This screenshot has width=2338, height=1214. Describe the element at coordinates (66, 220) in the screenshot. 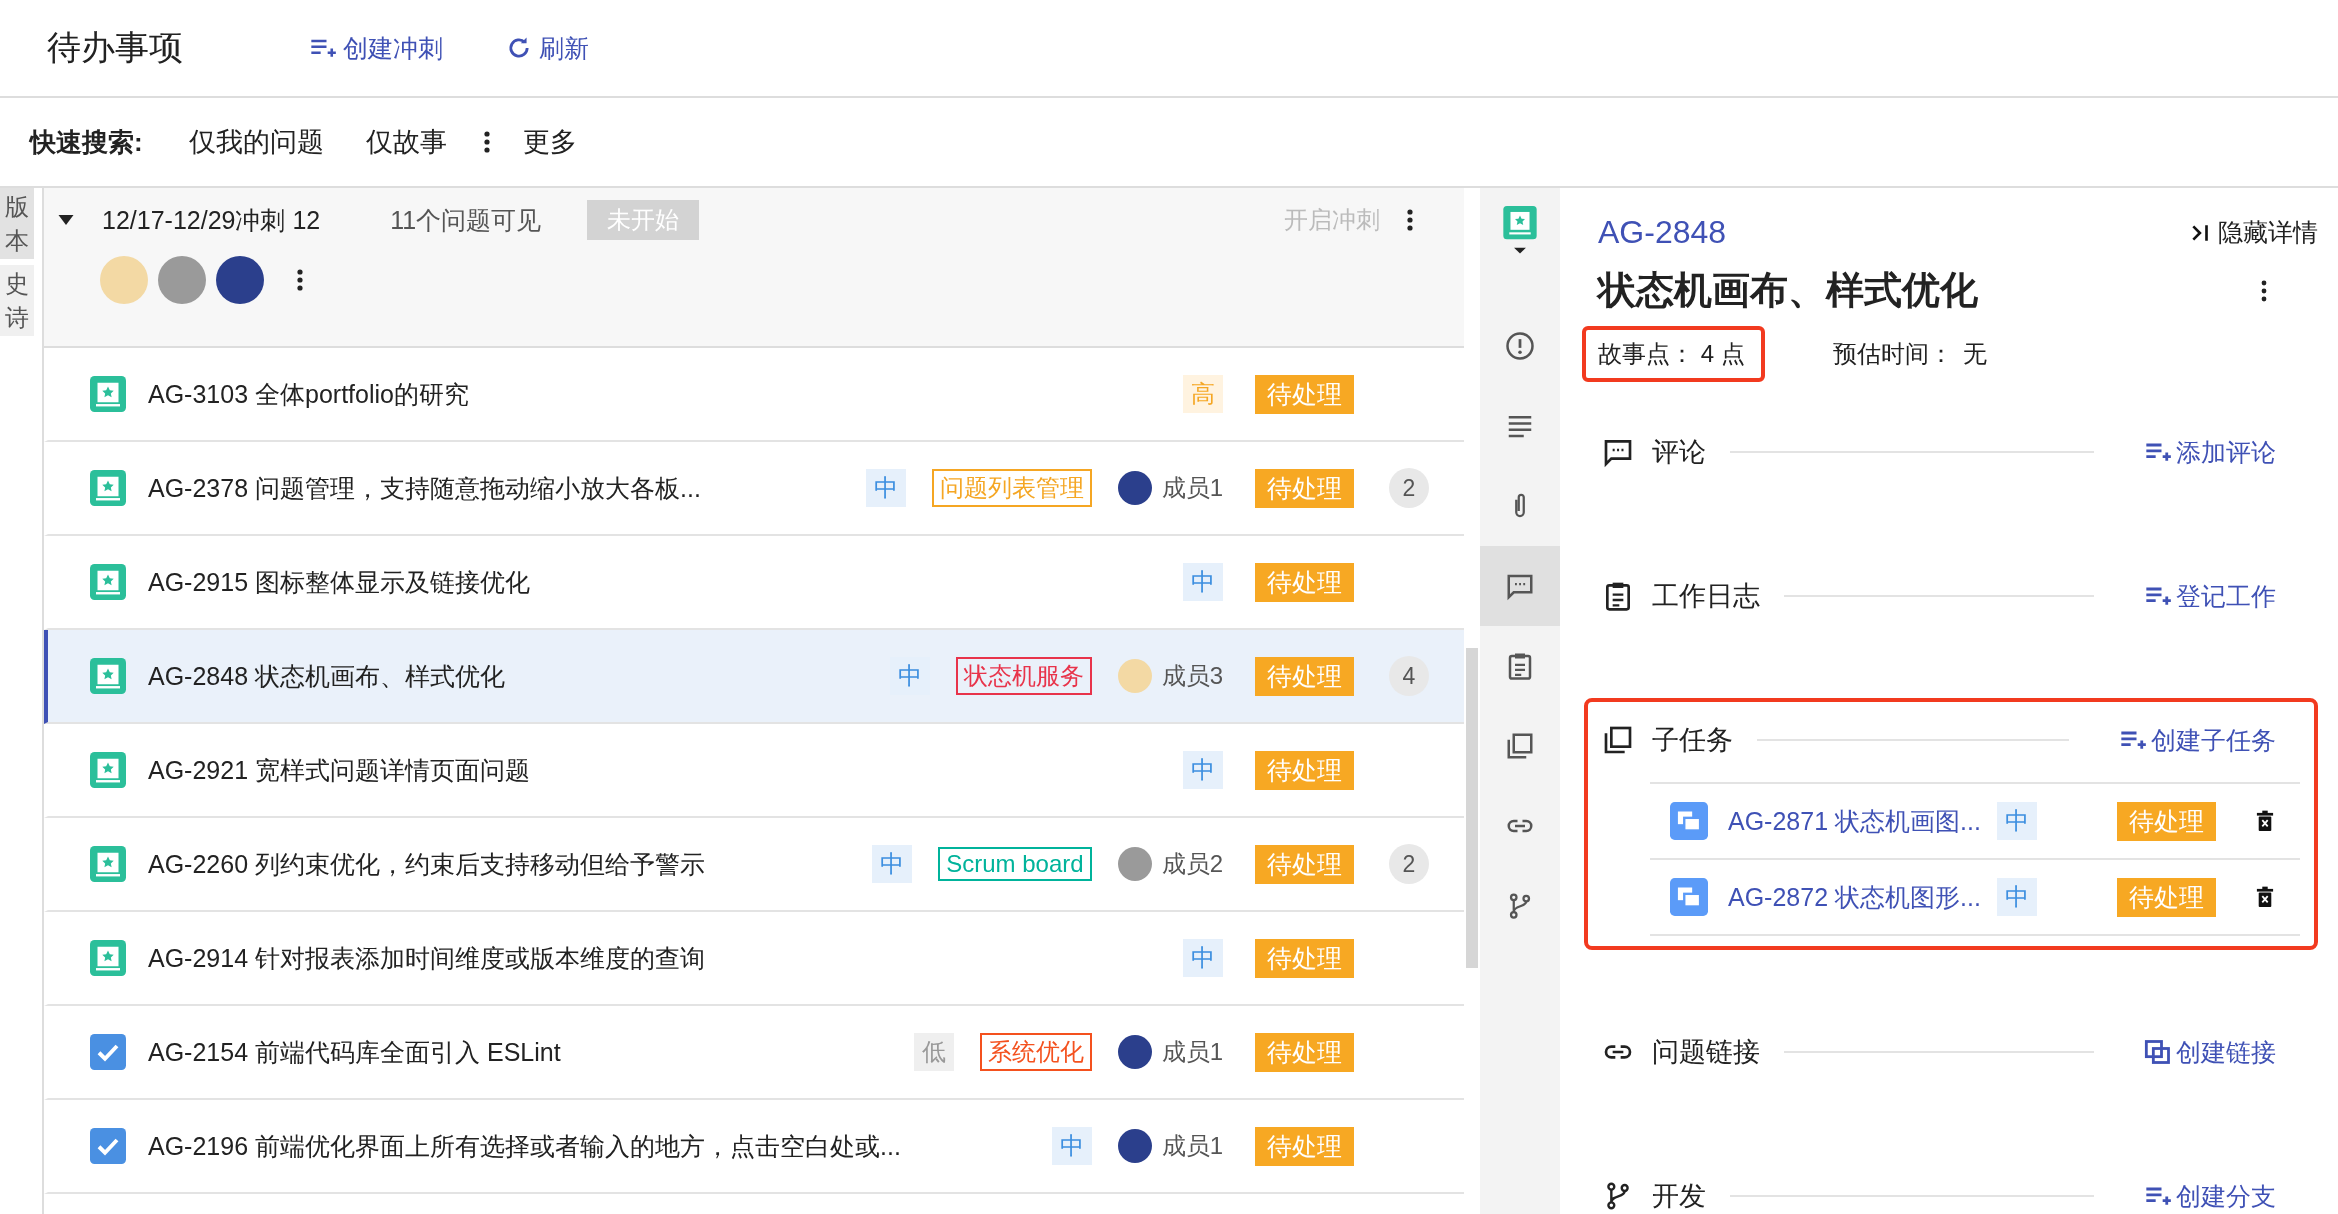

I see `caret-icon` at that location.